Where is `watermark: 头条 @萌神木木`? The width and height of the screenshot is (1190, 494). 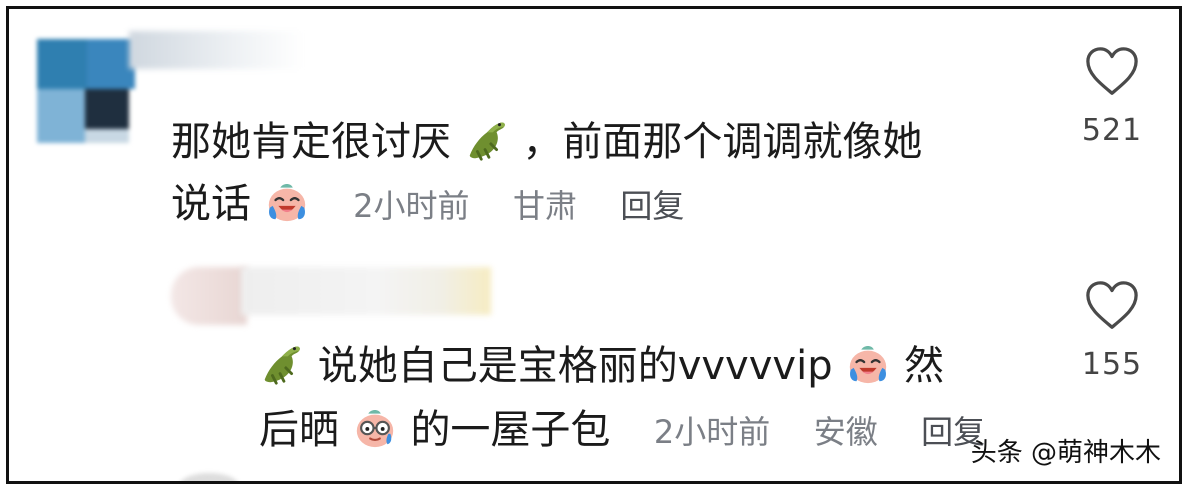
watermark: 头条 @萌神木木 is located at coordinates (1065, 453).